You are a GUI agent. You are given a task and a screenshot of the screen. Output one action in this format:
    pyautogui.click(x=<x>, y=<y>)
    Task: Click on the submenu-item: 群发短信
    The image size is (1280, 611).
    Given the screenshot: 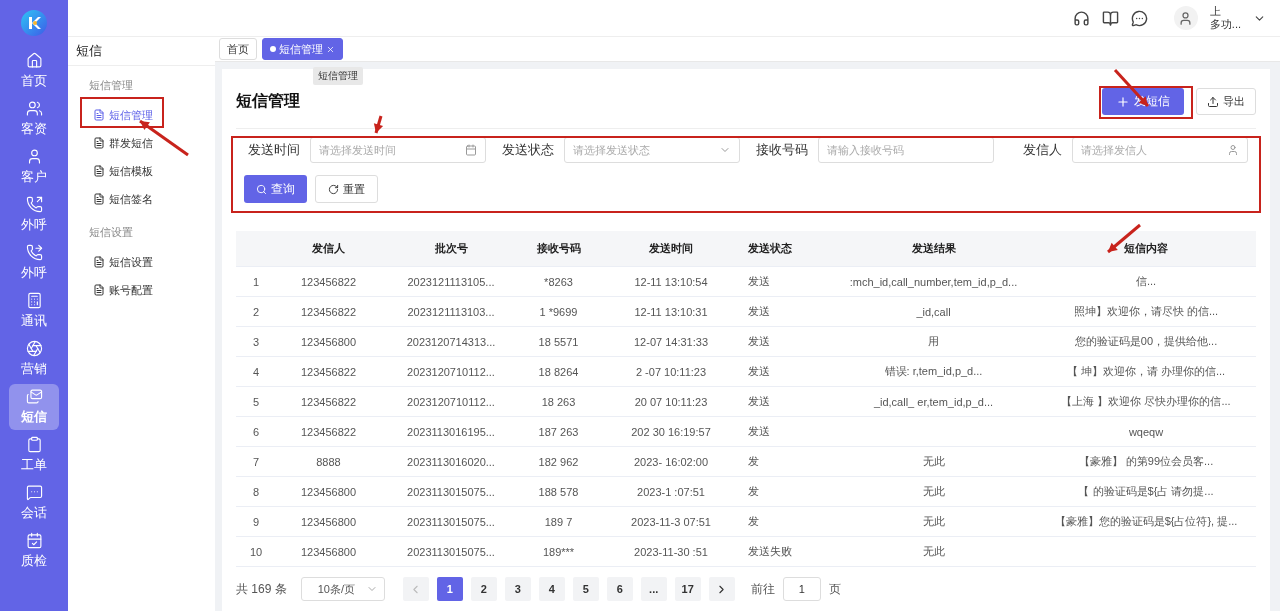 What is the action you would take?
    pyautogui.click(x=141, y=143)
    